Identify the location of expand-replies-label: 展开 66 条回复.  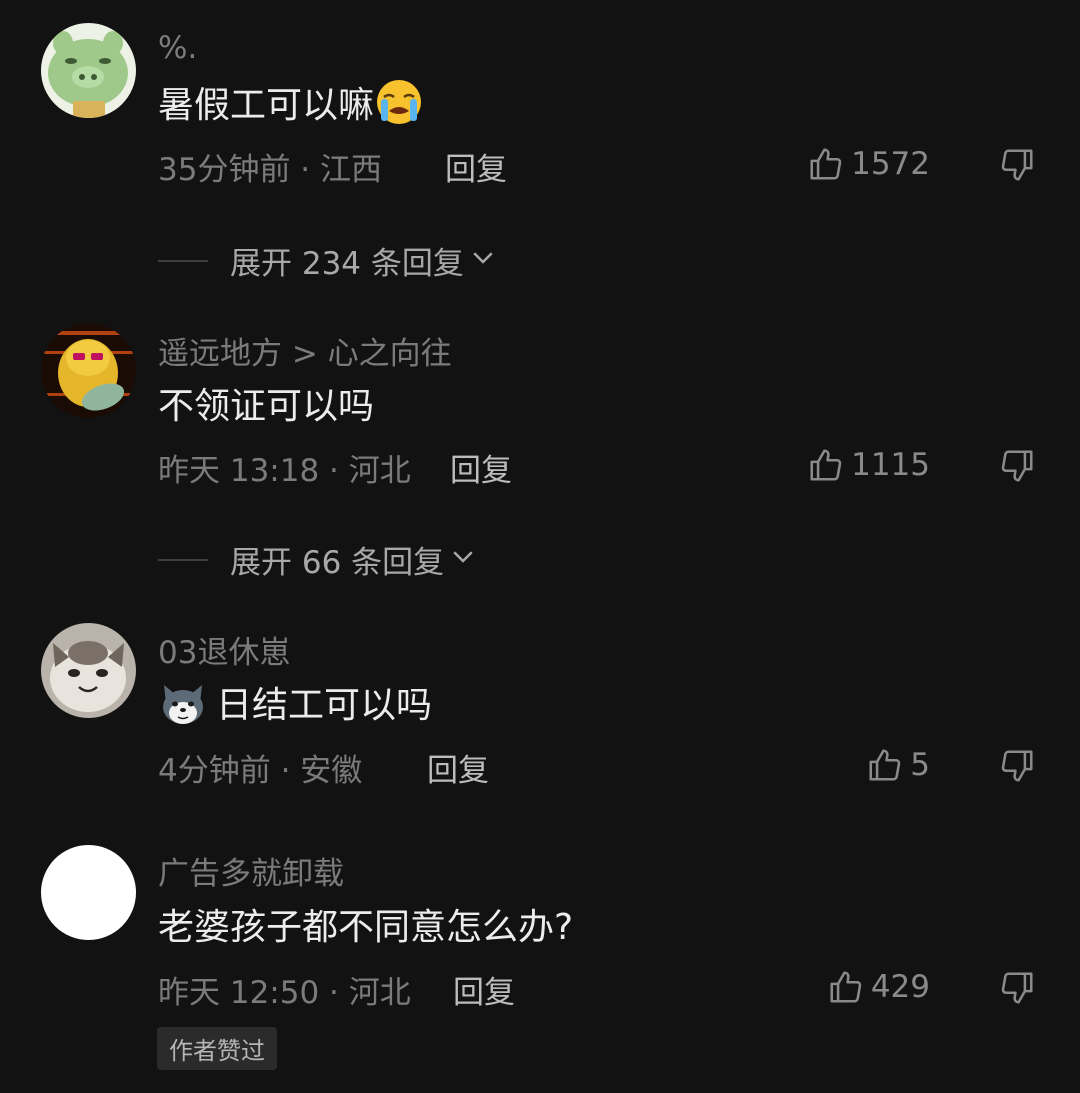
(337, 563).